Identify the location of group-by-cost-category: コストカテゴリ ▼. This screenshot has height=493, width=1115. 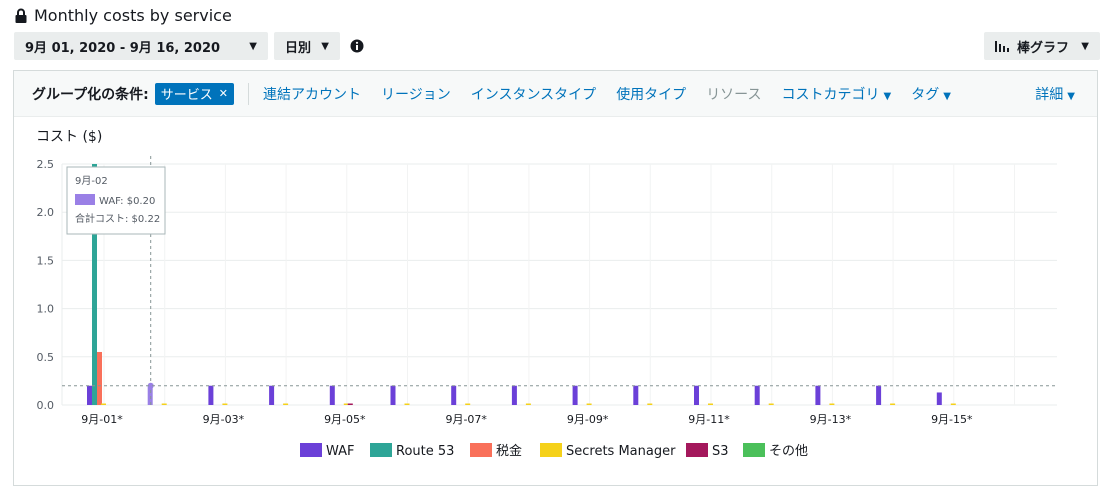
(837, 94).